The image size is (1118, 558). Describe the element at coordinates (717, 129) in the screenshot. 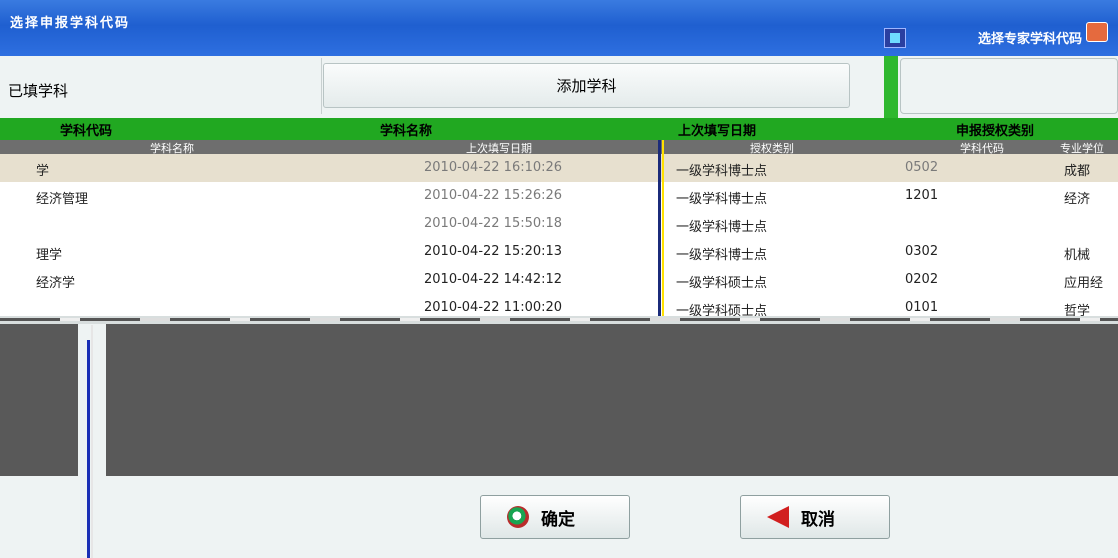

I see `column-header: 上次填写日期` at that location.